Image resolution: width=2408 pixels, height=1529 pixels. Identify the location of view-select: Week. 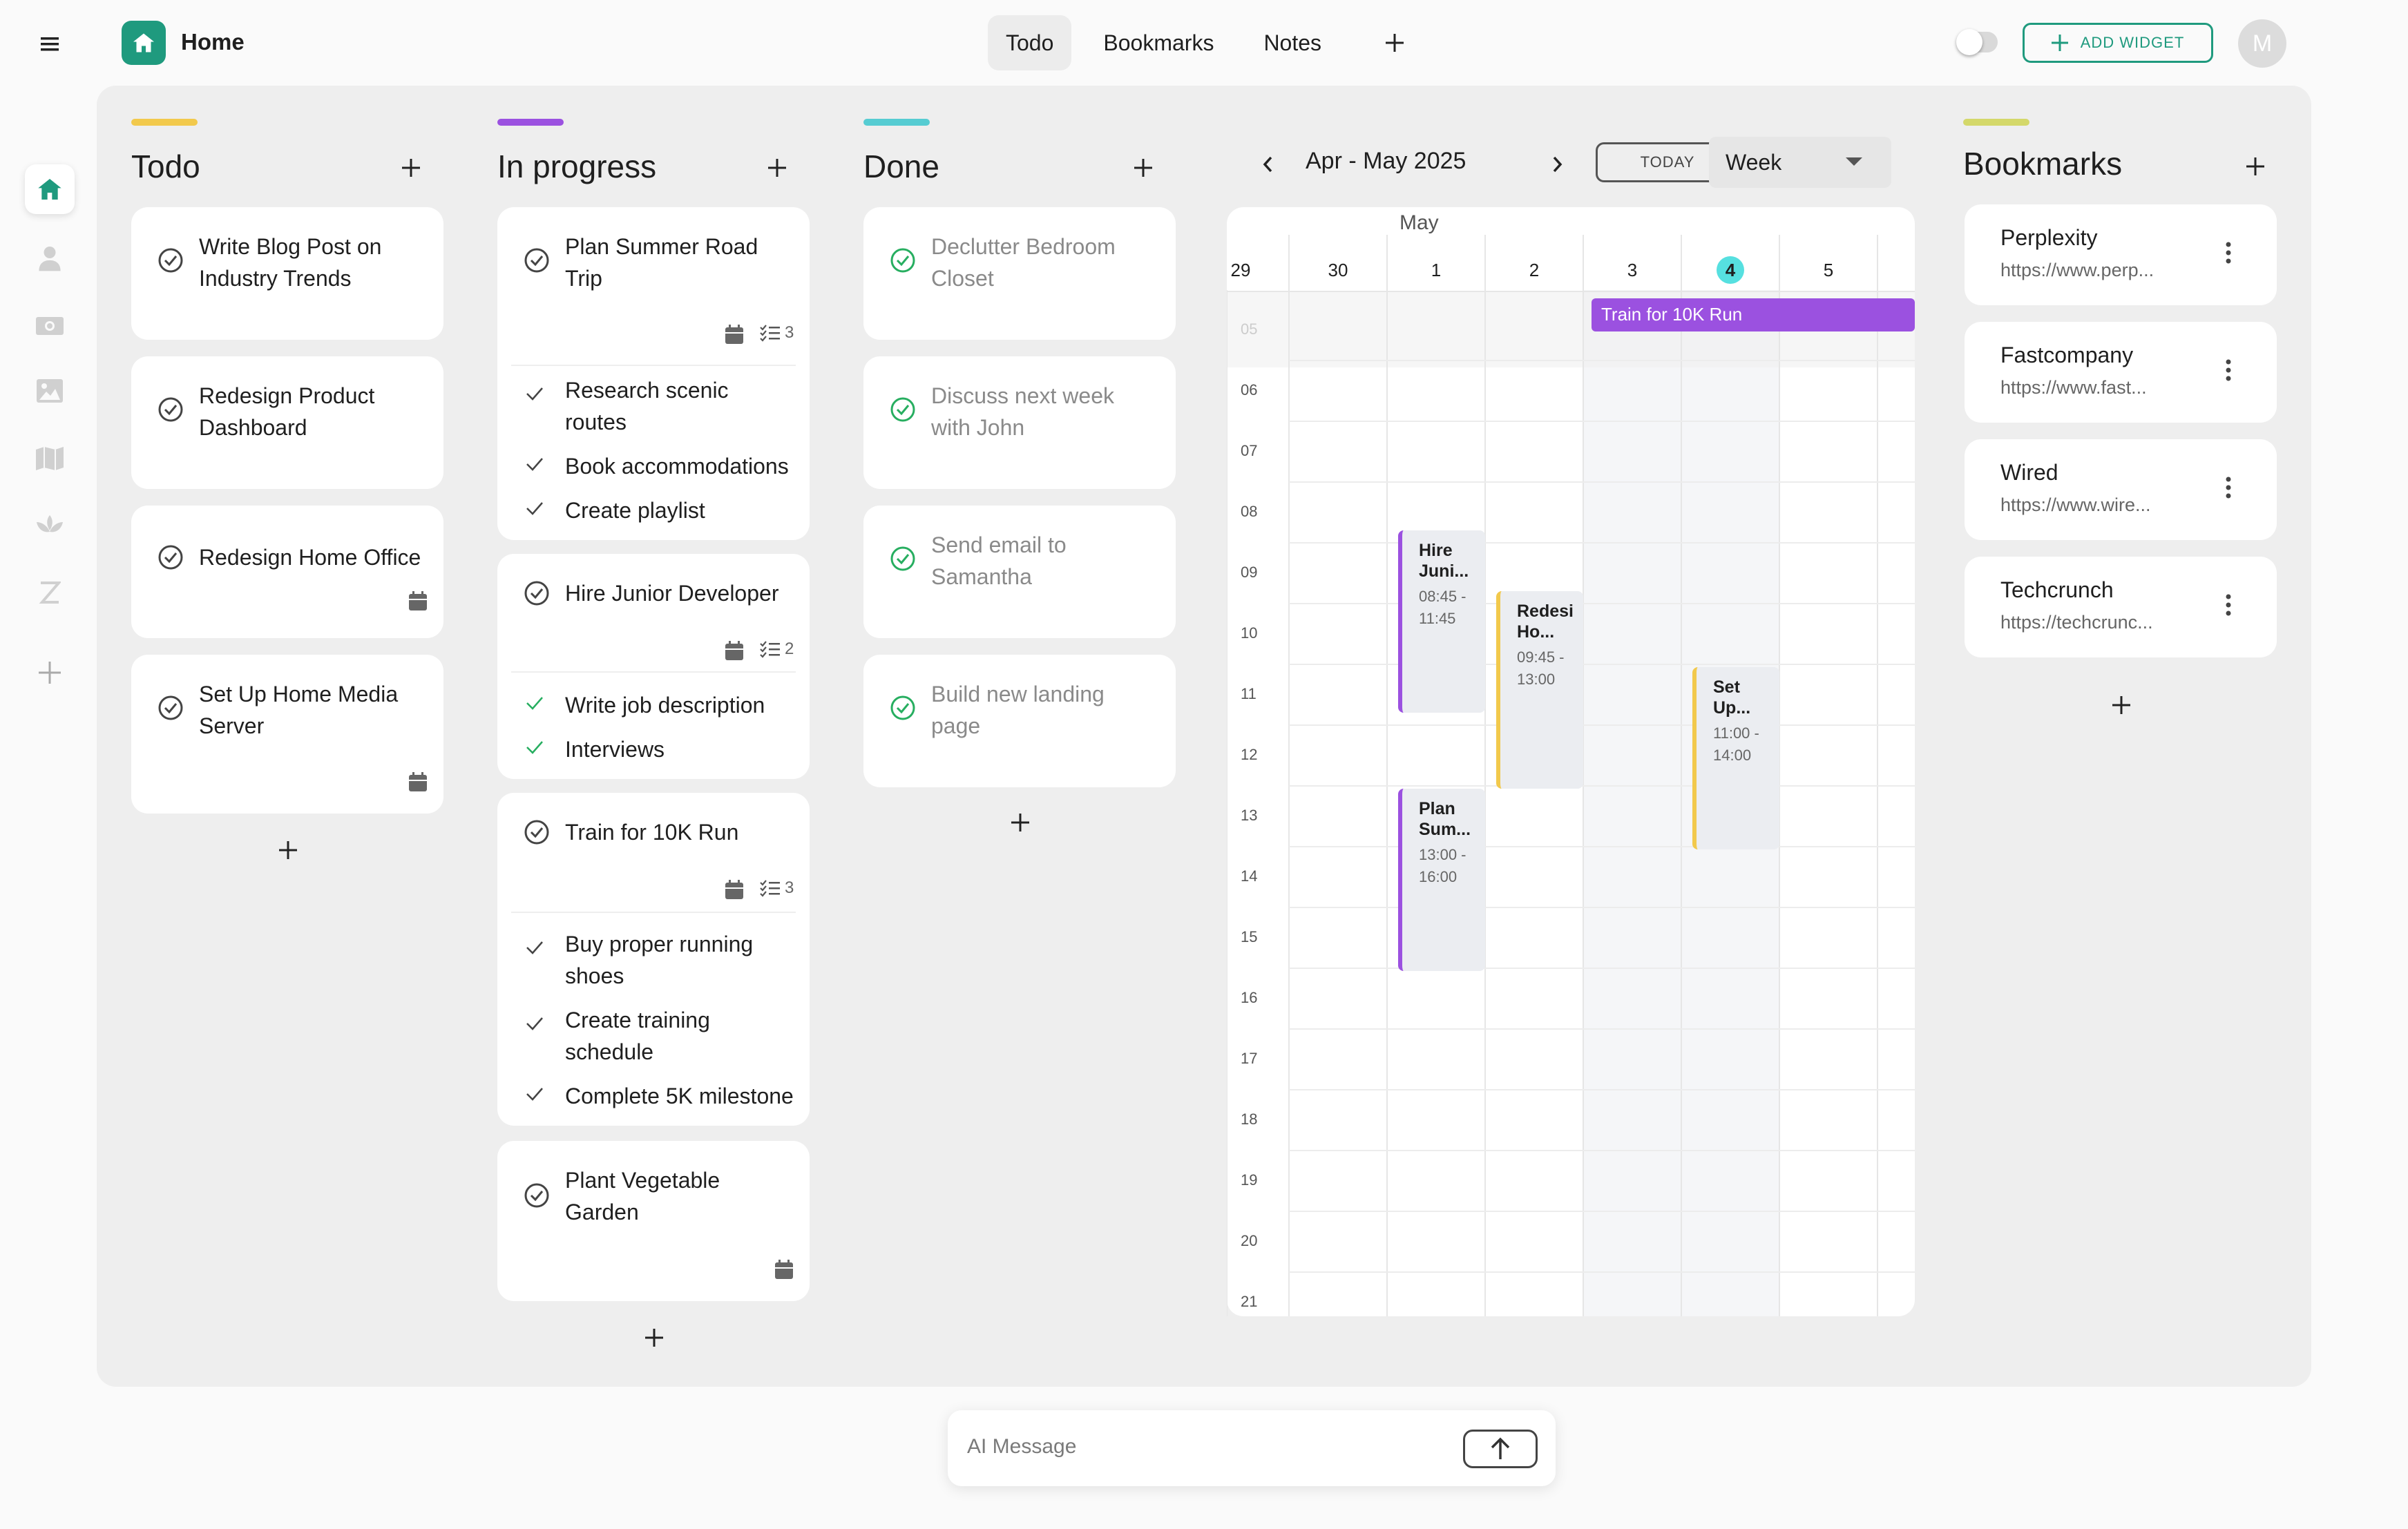
(1800, 162).